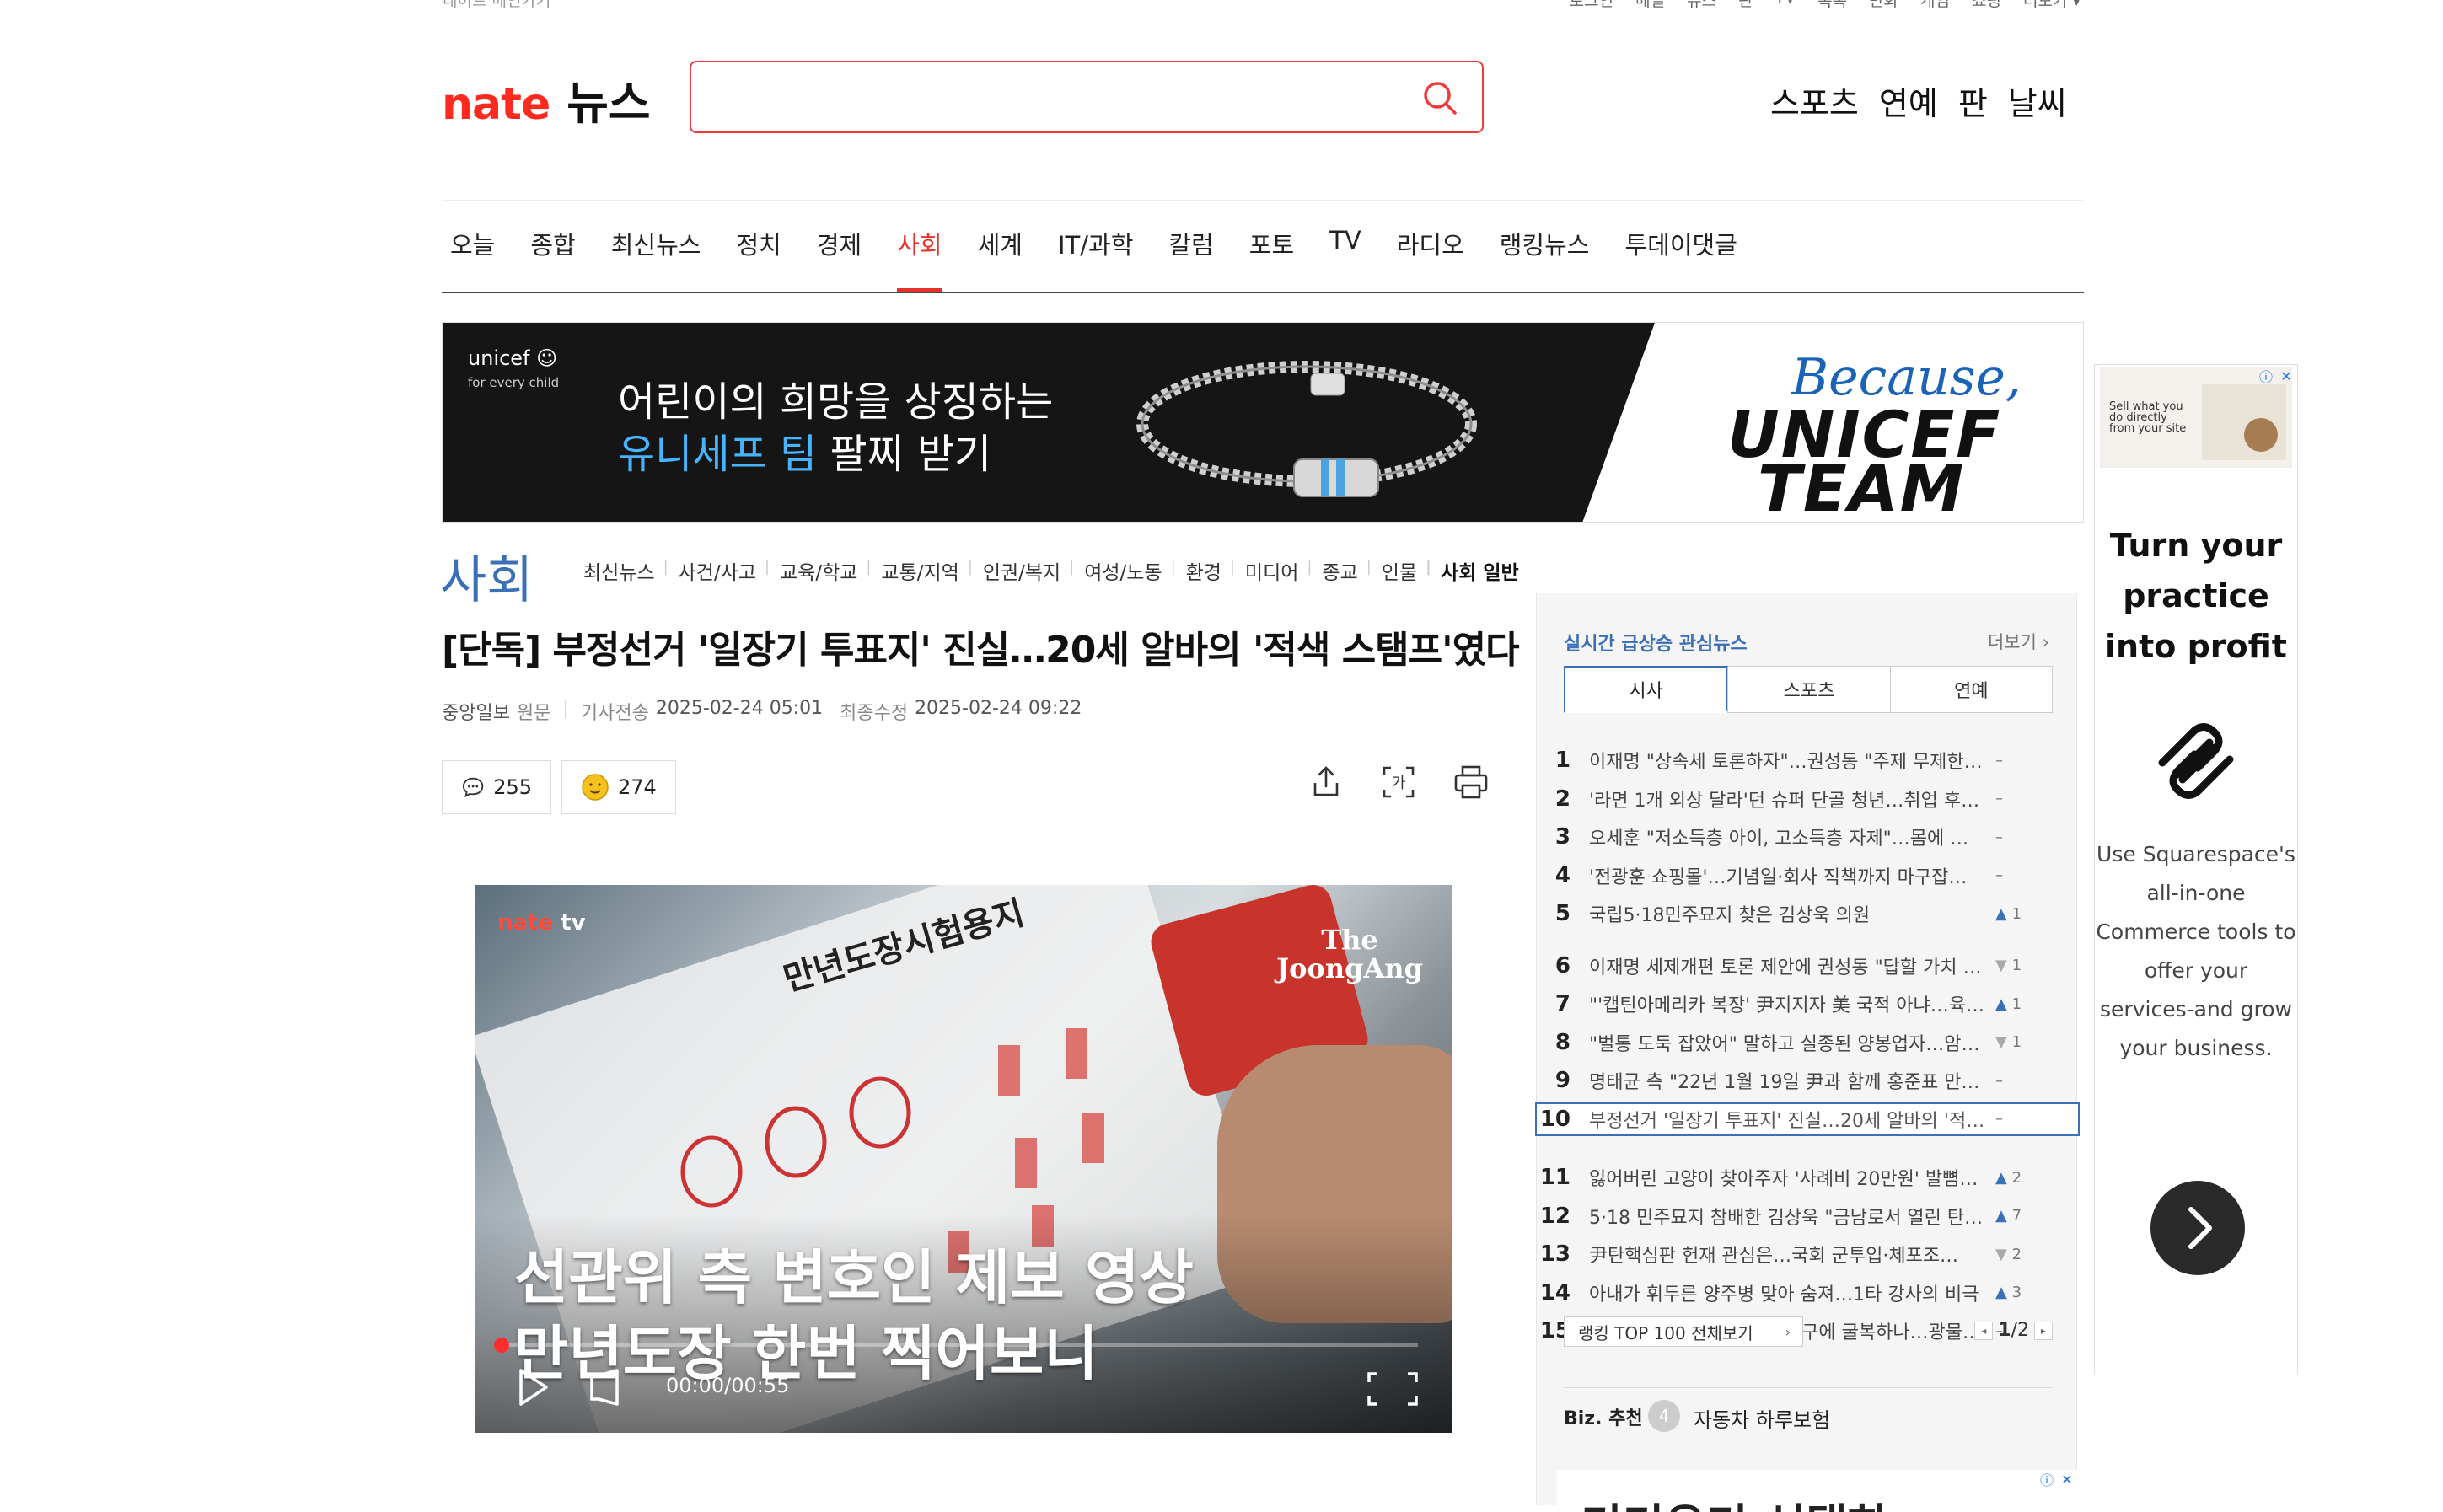 The width and height of the screenshot is (2443, 1512). Describe the element at coordinates (1935, 5) in the screenshot. I see `top-link: 게임` at that location.